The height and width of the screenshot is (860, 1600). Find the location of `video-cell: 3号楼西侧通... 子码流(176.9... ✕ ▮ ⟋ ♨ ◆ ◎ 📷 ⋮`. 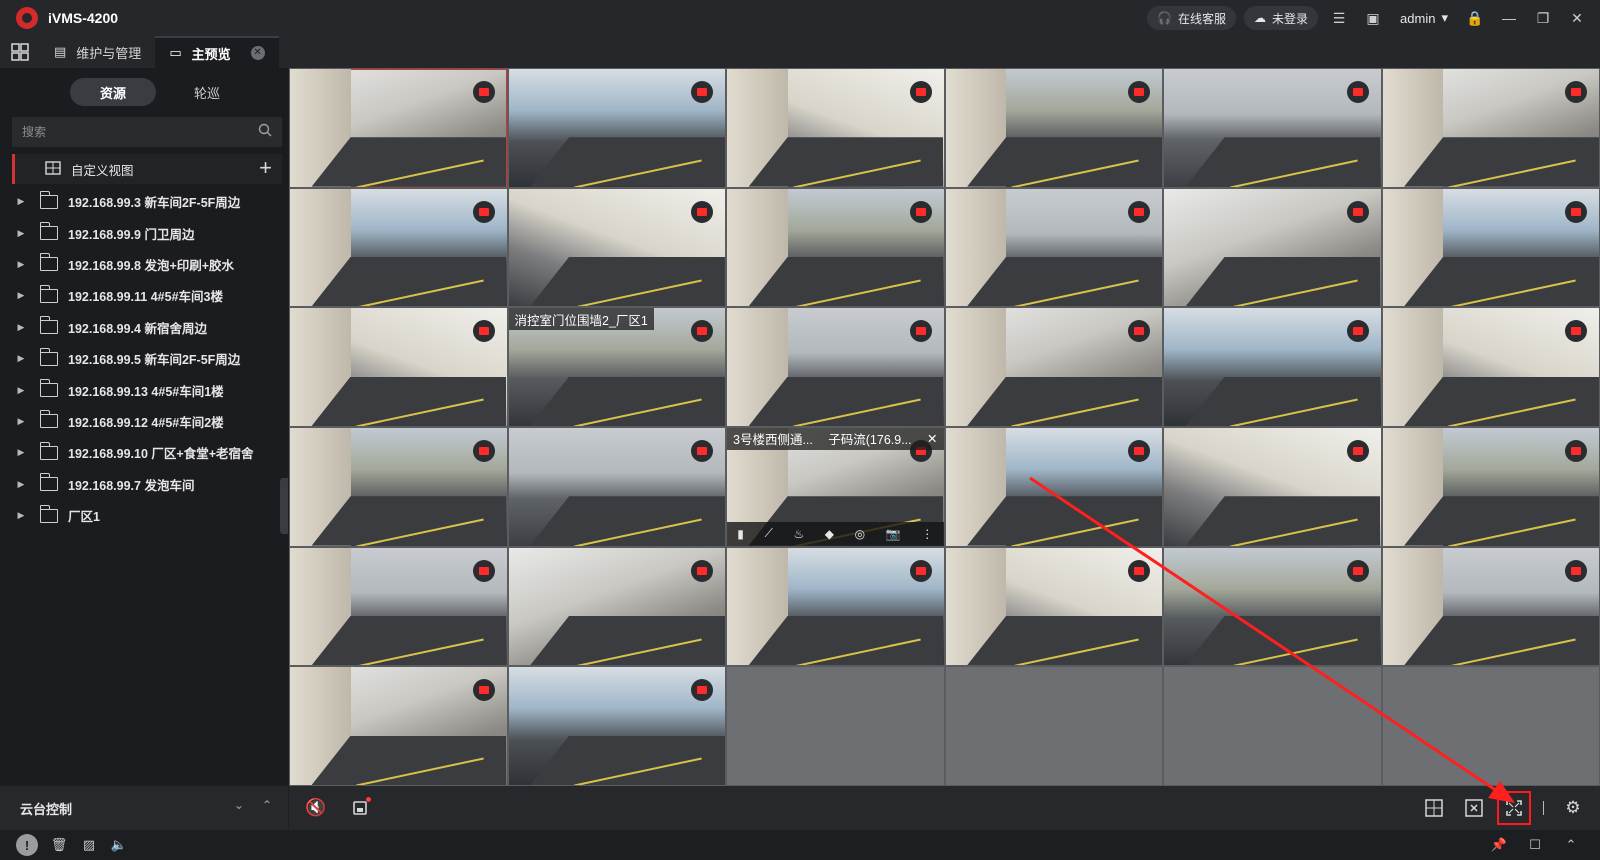

video-cell: 3号楼西侧通... 子码流(176.9... ✕ ▮ ⟋ ♨ ◆ ◎ 📷 ⋮ is located at coordinates (835, 486).